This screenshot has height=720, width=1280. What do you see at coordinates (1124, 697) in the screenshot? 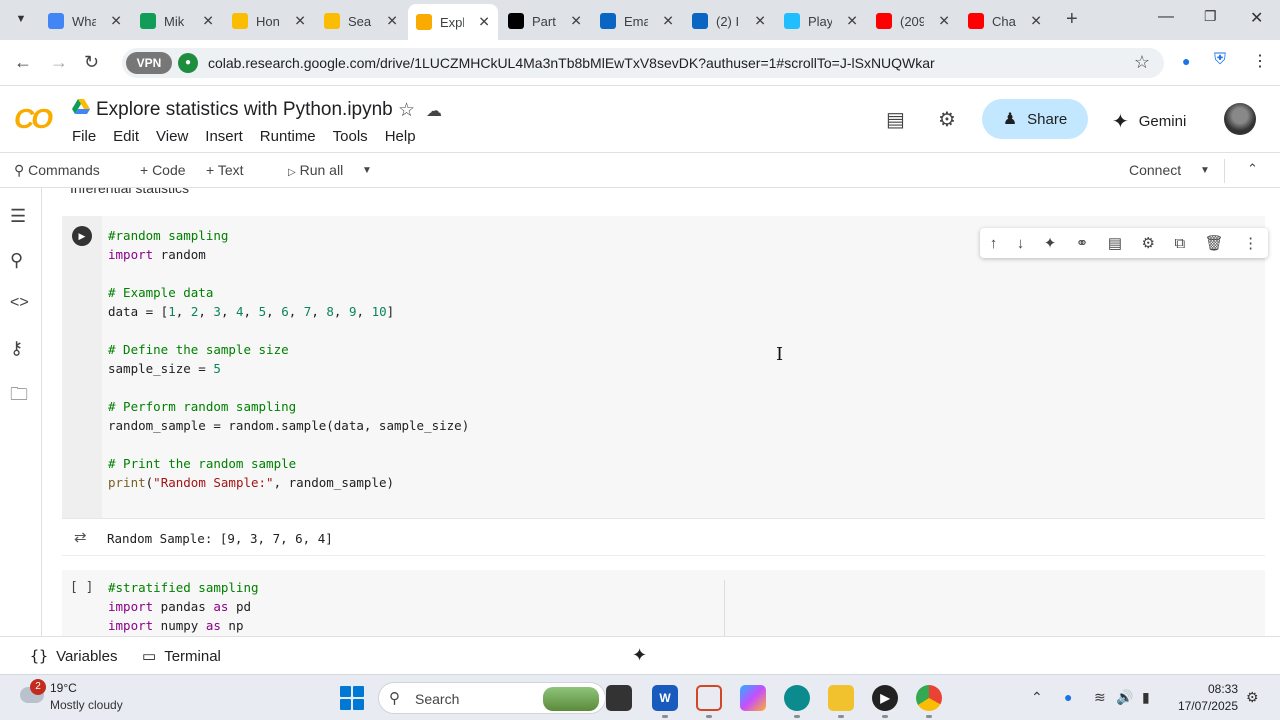
I see `volume-icon: 🔊` at bounding box center [1124, 697].